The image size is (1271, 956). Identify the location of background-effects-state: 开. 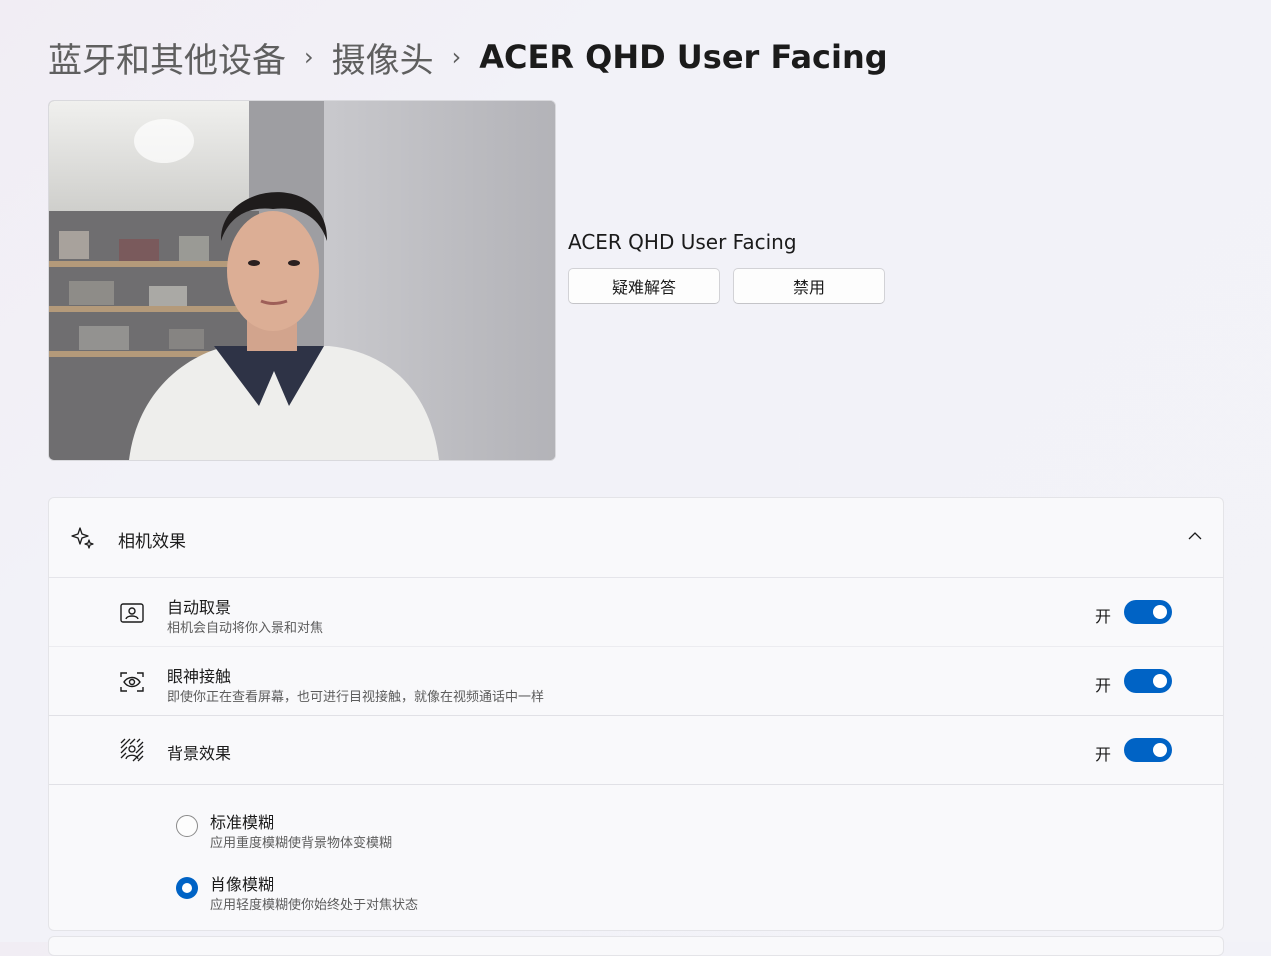
(1102, 754).